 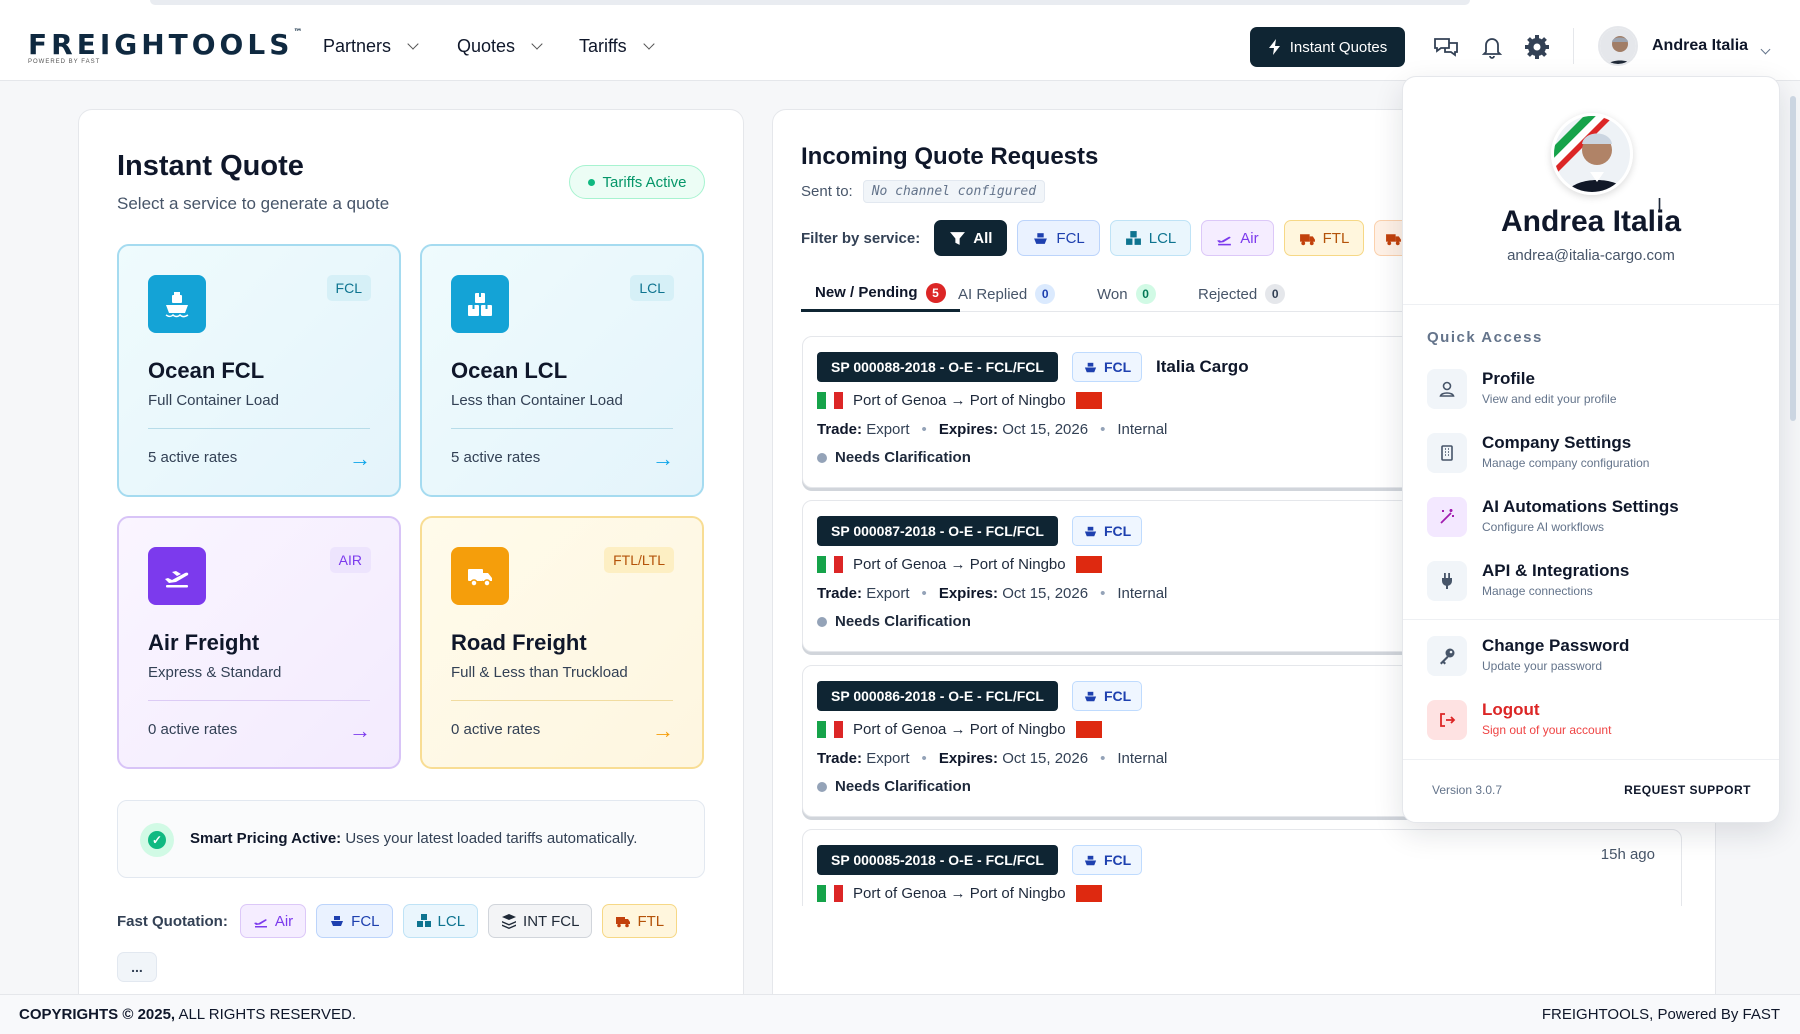 What do you see at coordinates (617, 46) in the screenshot?
I see `nav-tariffs: Tariffs` at bounding box center [617, 46].